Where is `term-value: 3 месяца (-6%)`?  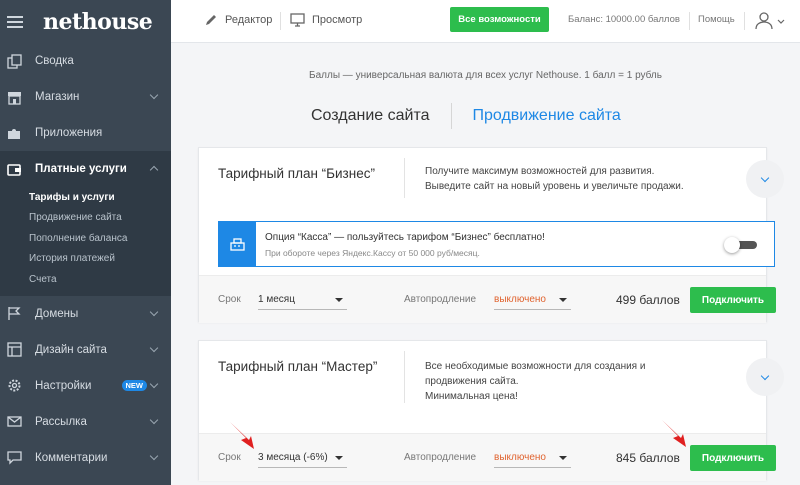
term-value: 3 месяца (-6%) is located at coordinates (293, 457).